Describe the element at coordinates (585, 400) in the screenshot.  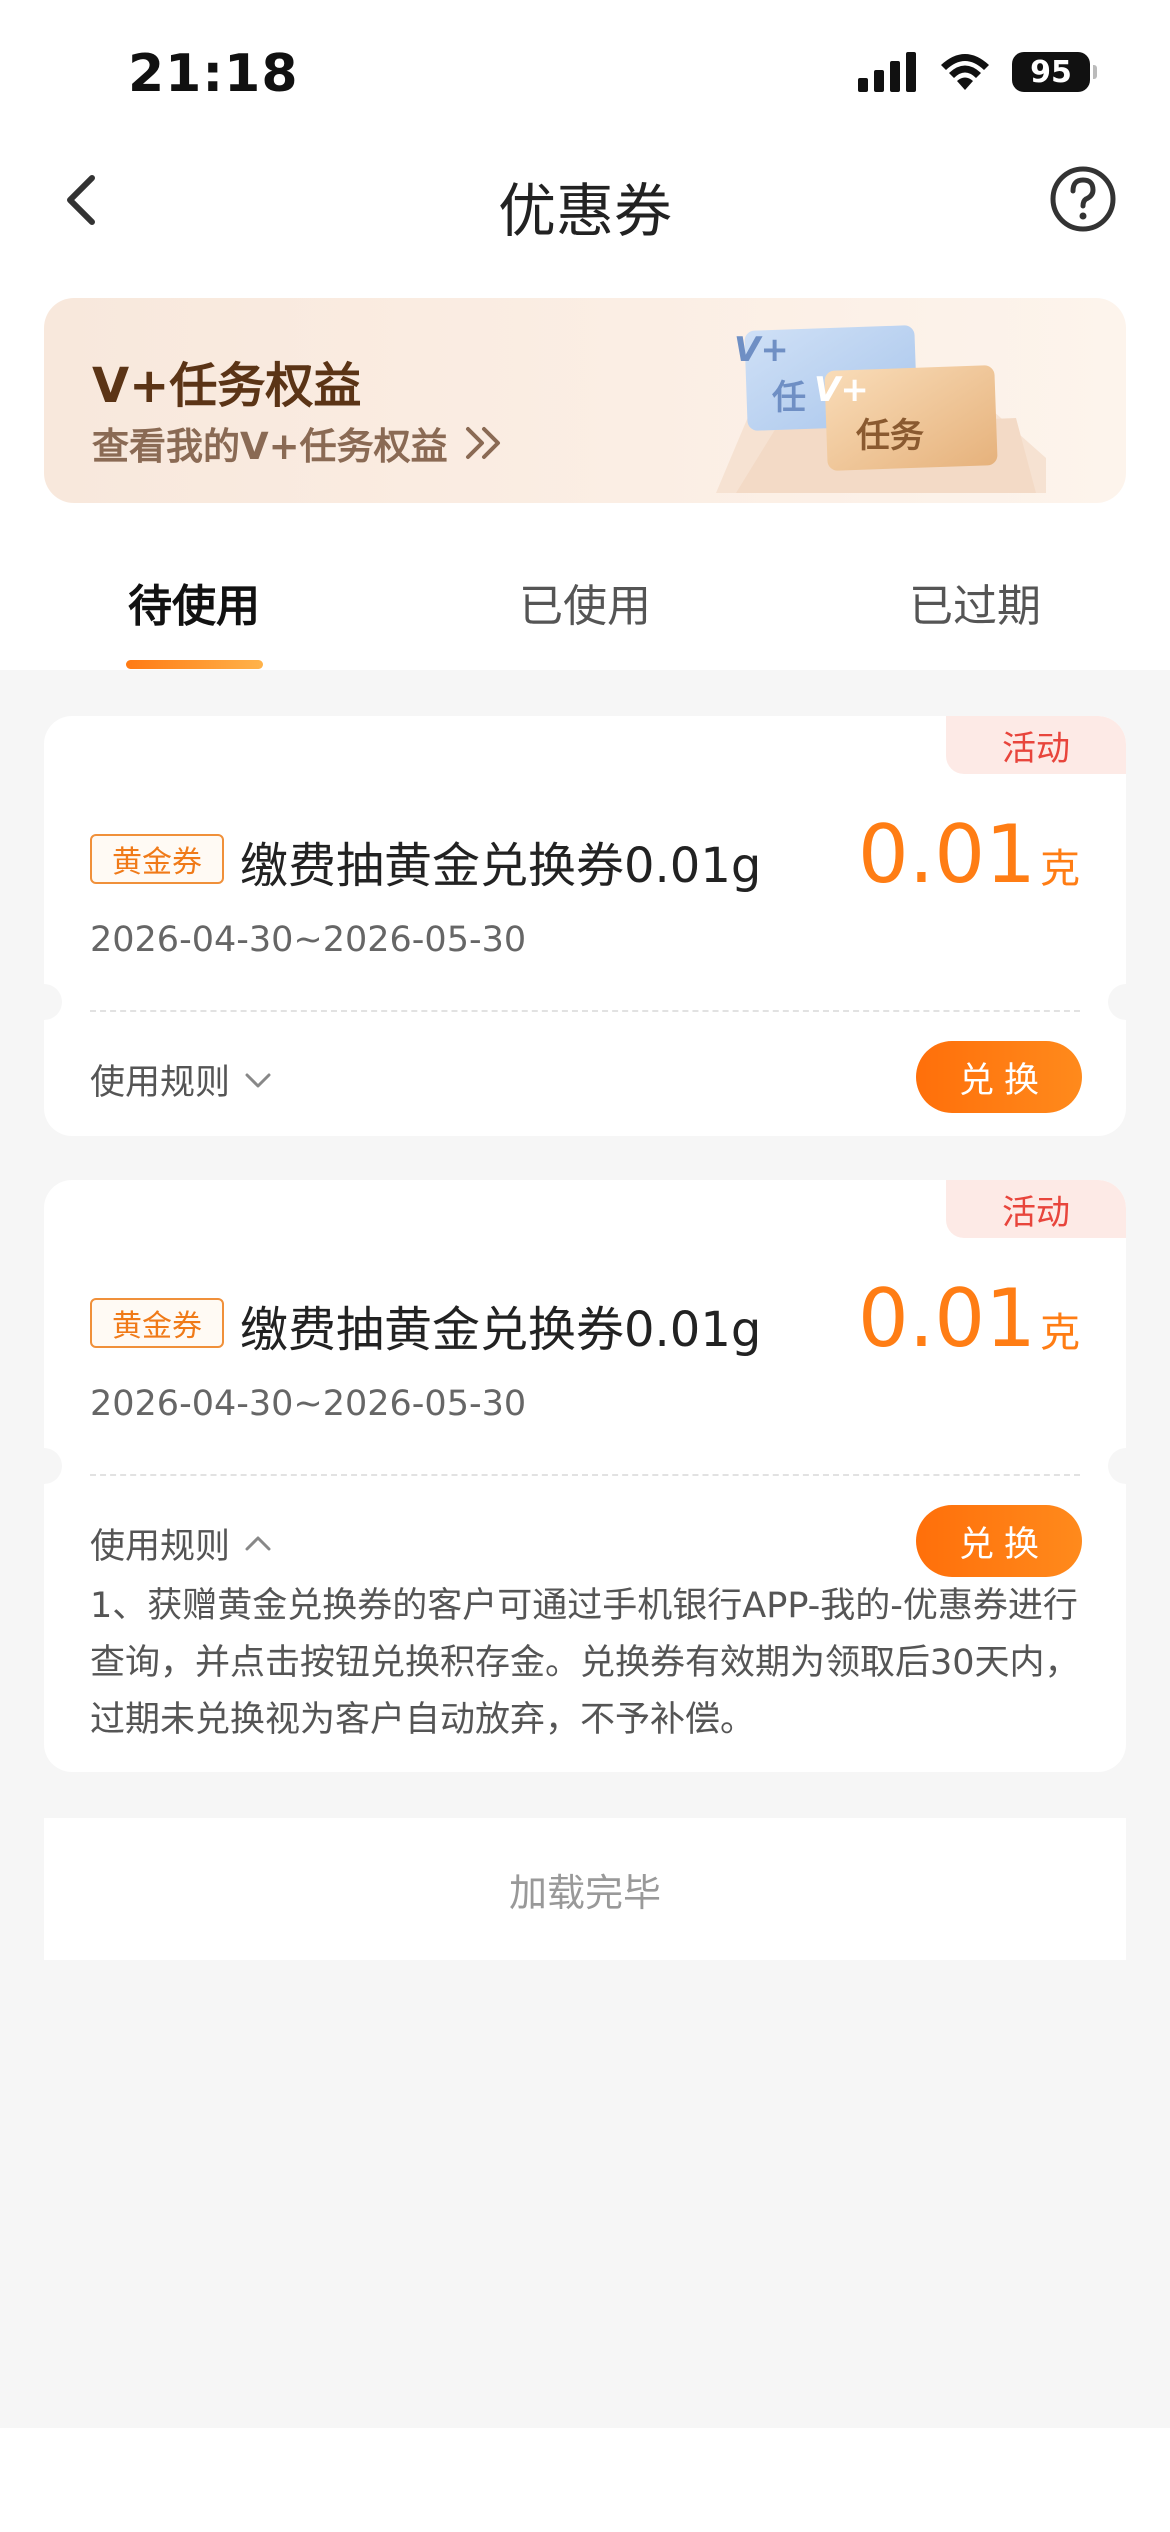
I see `vplus-banner: V+任务权益 查看我的V+任务权益 V+ 任 V+ 任务` at that location.